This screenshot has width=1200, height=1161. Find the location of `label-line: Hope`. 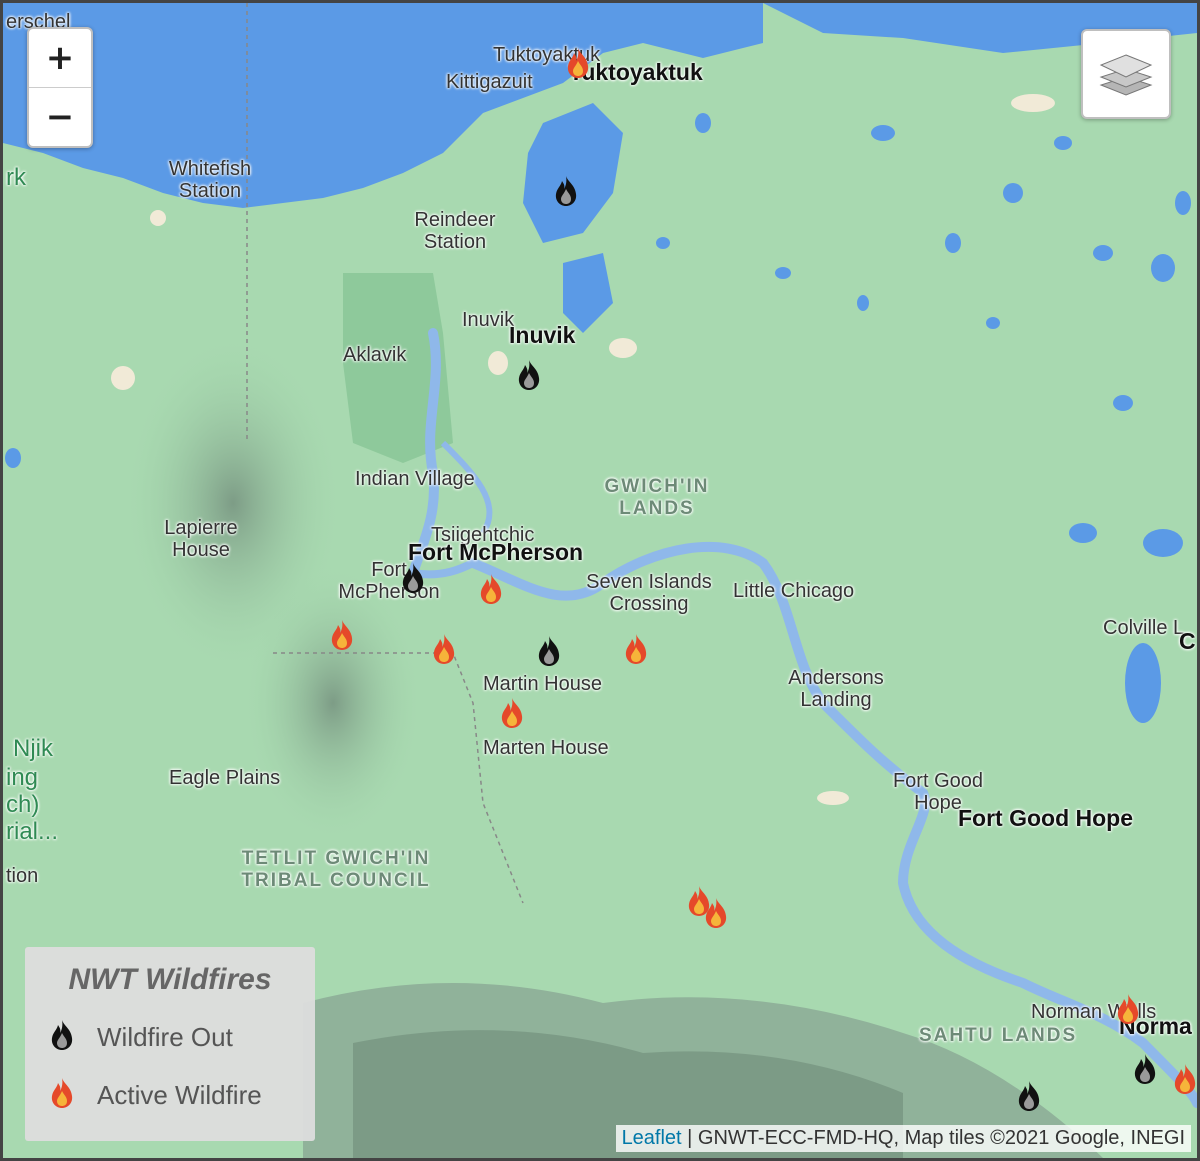

label-line: Hope is located at coordinates (938, 803).